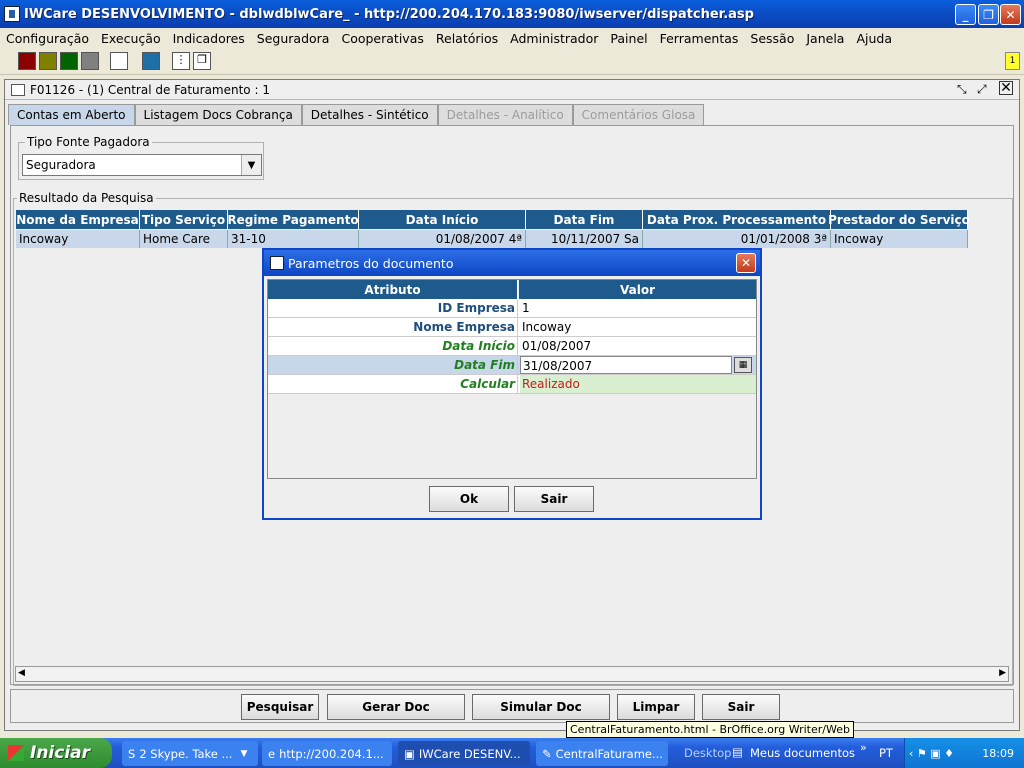  Describe the element at coordinates (512, 90) in the screenshot. I see `frame-titlebar: F01126 - (1) Central de Faturamento : 1` at that location.